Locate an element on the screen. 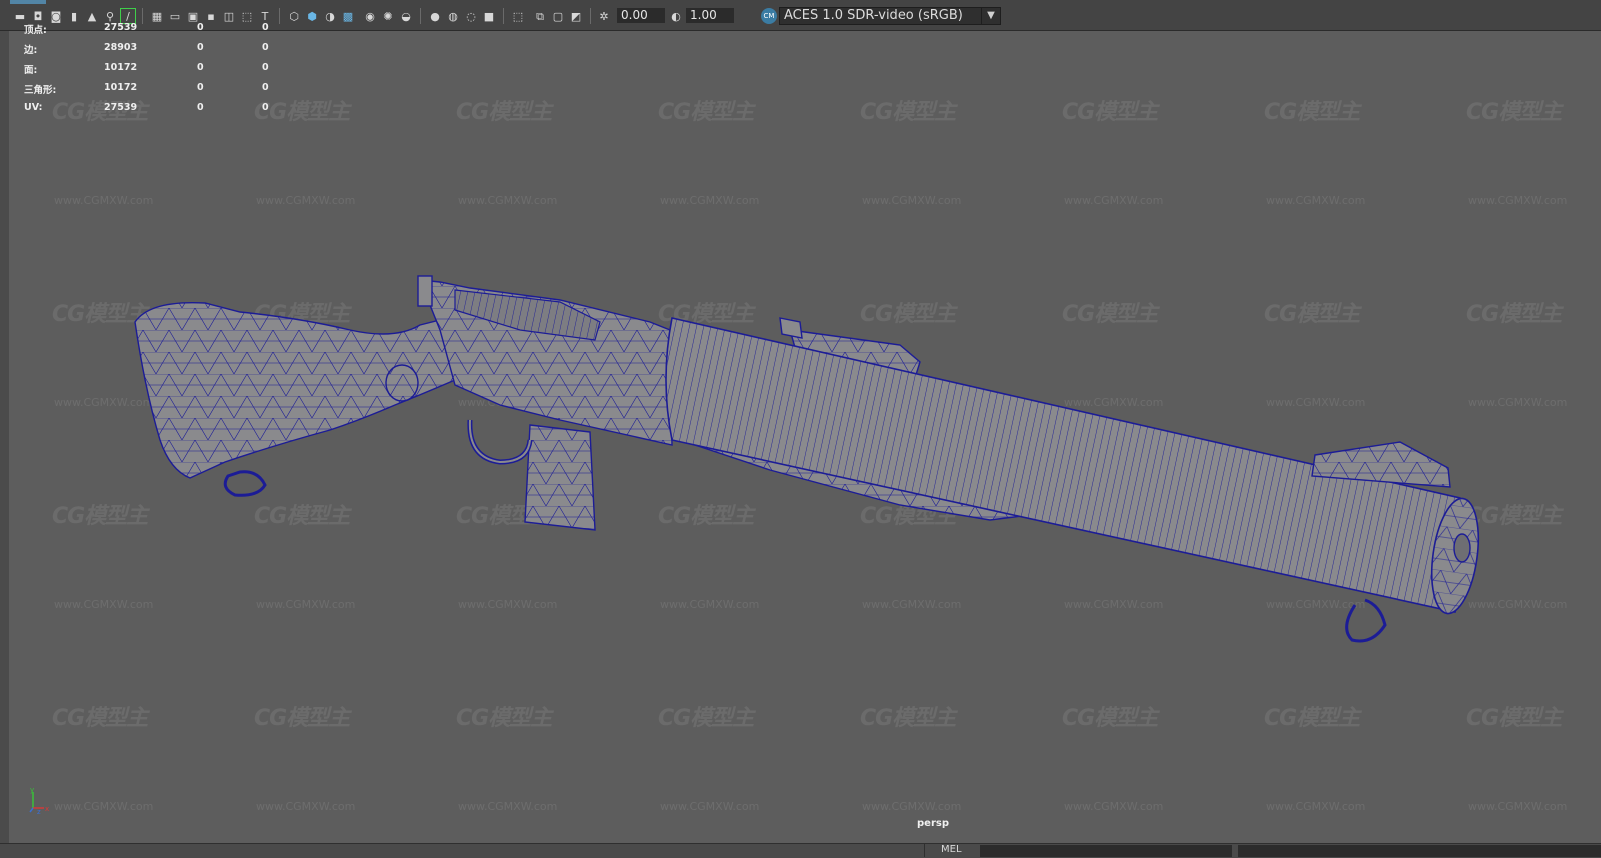 The height and width of the screenshot is (858, 1601). rifle-stock is located at coordinates (295, 399).